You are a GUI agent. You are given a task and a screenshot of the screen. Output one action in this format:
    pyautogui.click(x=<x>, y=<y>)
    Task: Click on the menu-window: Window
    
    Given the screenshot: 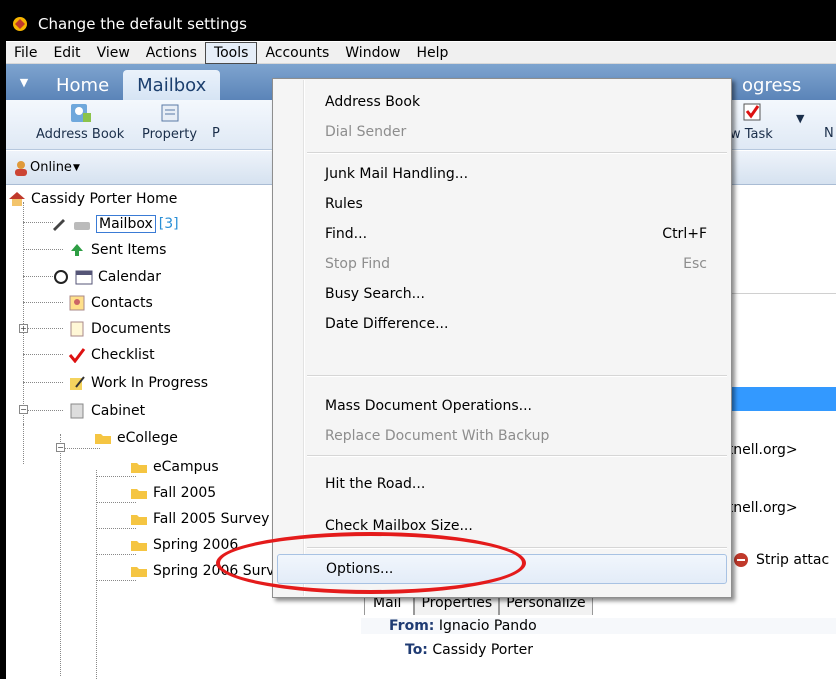 What is the action you would take?
    pyautogui.click(x=372, y=53)
    